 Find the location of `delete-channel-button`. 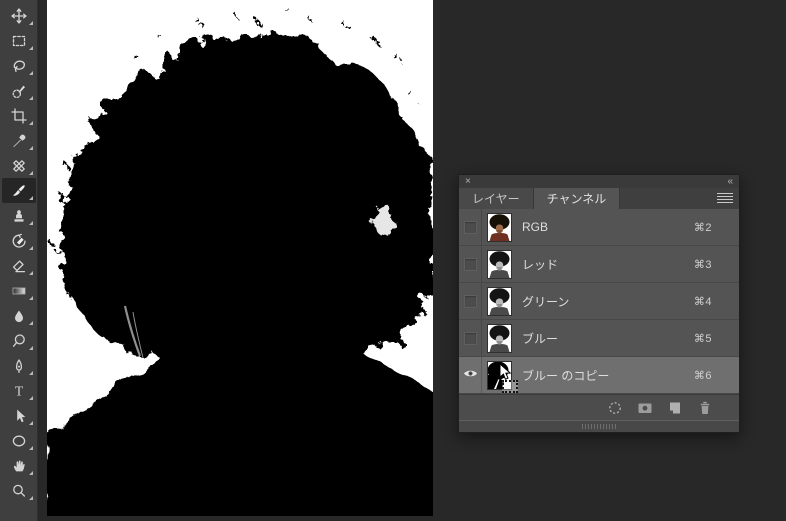

delete-channel-button is located at coordinates (705, 408).